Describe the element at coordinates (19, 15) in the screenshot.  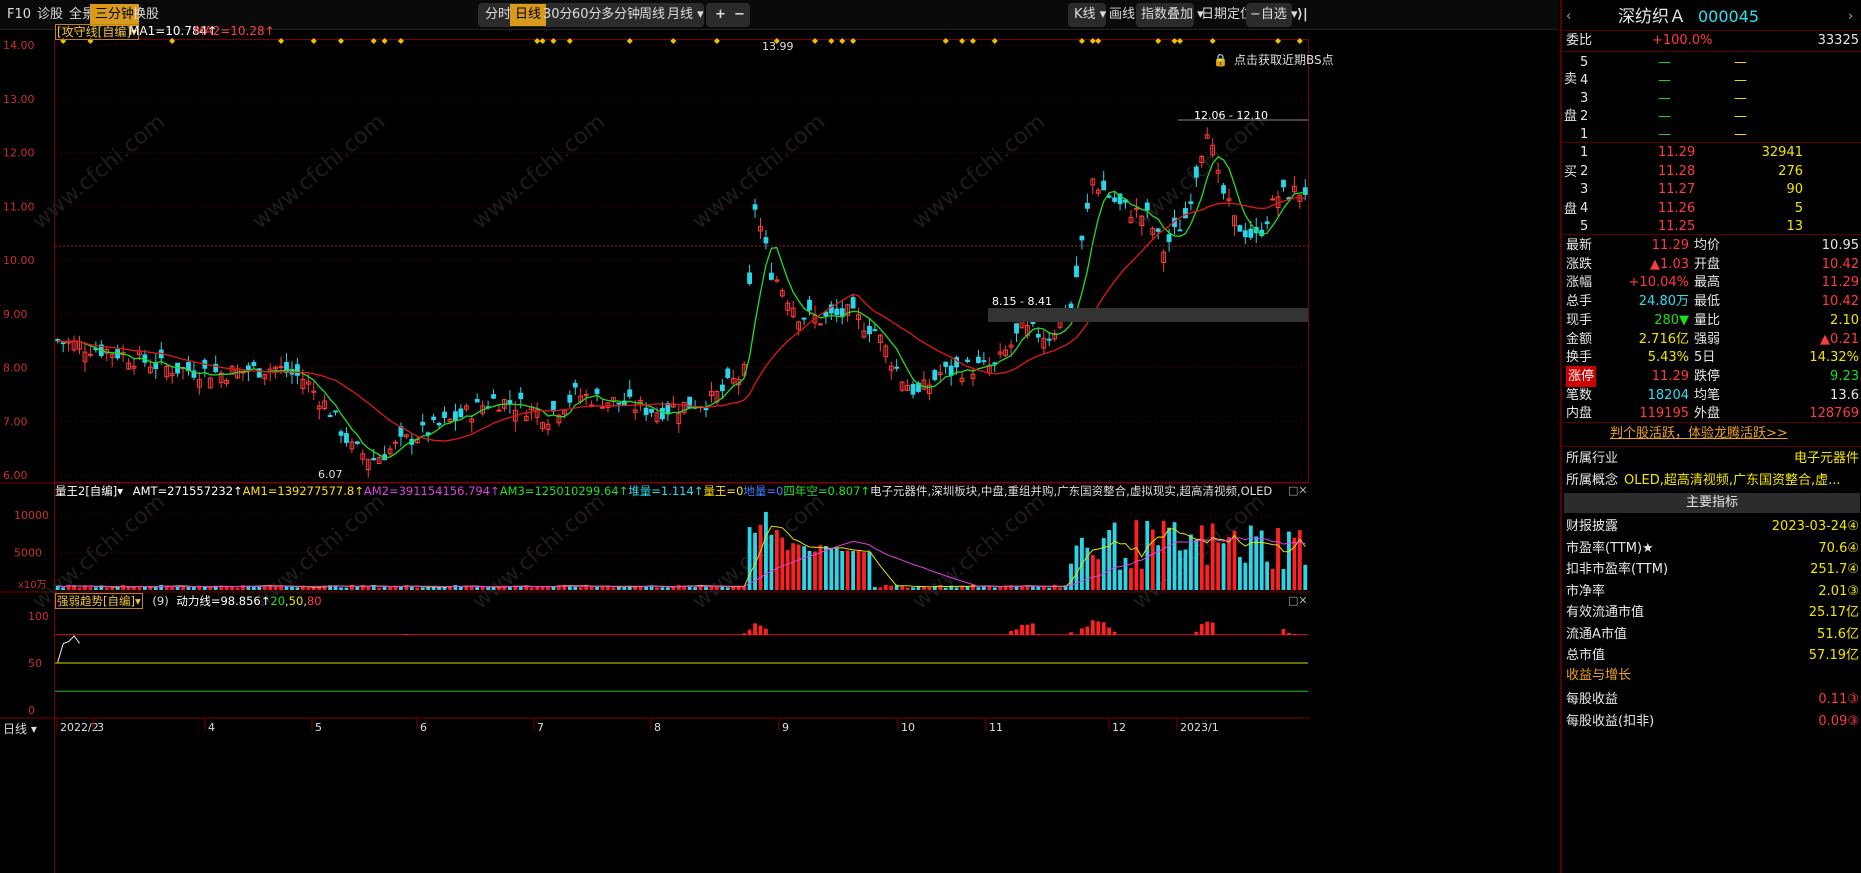
I see `f10-button: F10` at that location.